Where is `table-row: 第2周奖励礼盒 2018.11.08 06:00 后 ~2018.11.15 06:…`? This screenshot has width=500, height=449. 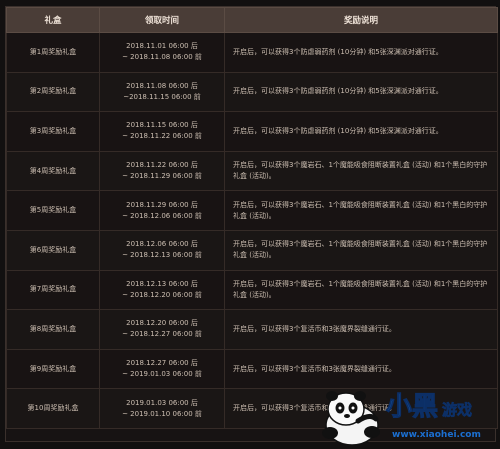
table-row: 第2周奖励礼盒 2018.11.08 06:00 后 ~2018.11.15 06:… is located at coordinates (252, 92).